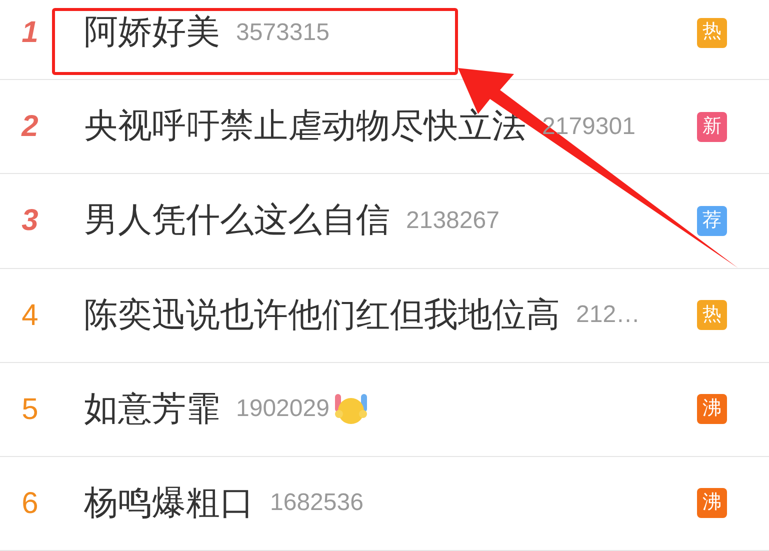  Describe the element at coordinates (152, 32) in the screenshot. I see `topic-title: 阿娇好美` at that location.